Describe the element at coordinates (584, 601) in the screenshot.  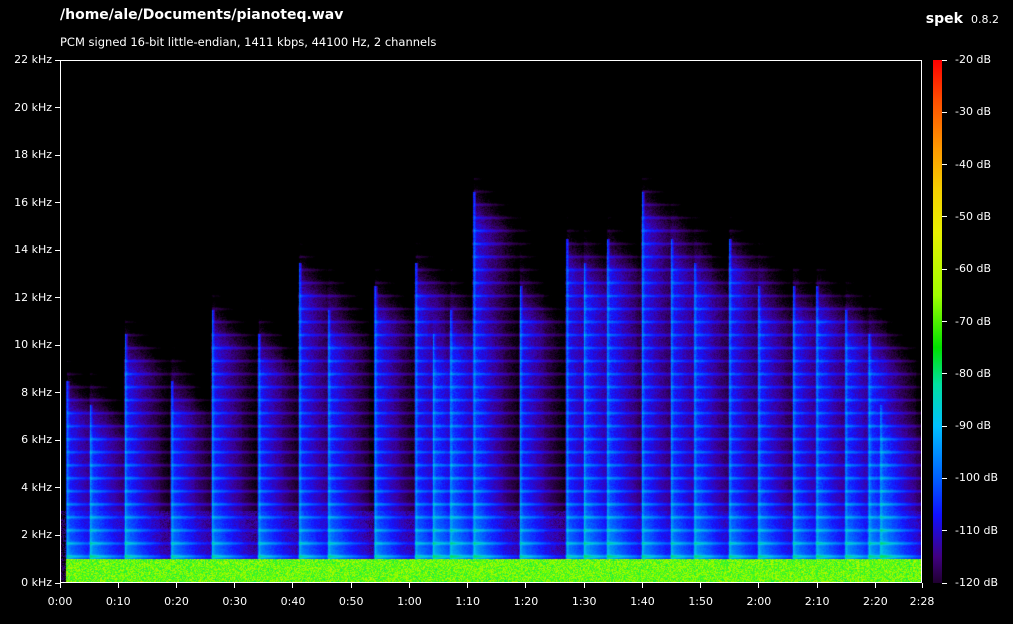
I see `x-tick-label: 1:30` at that location.